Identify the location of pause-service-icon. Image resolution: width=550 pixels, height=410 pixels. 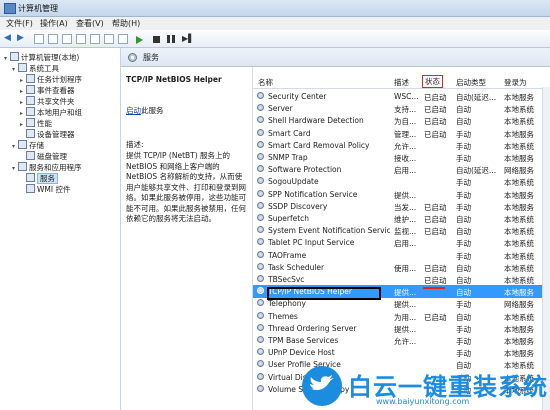
(171, 39).